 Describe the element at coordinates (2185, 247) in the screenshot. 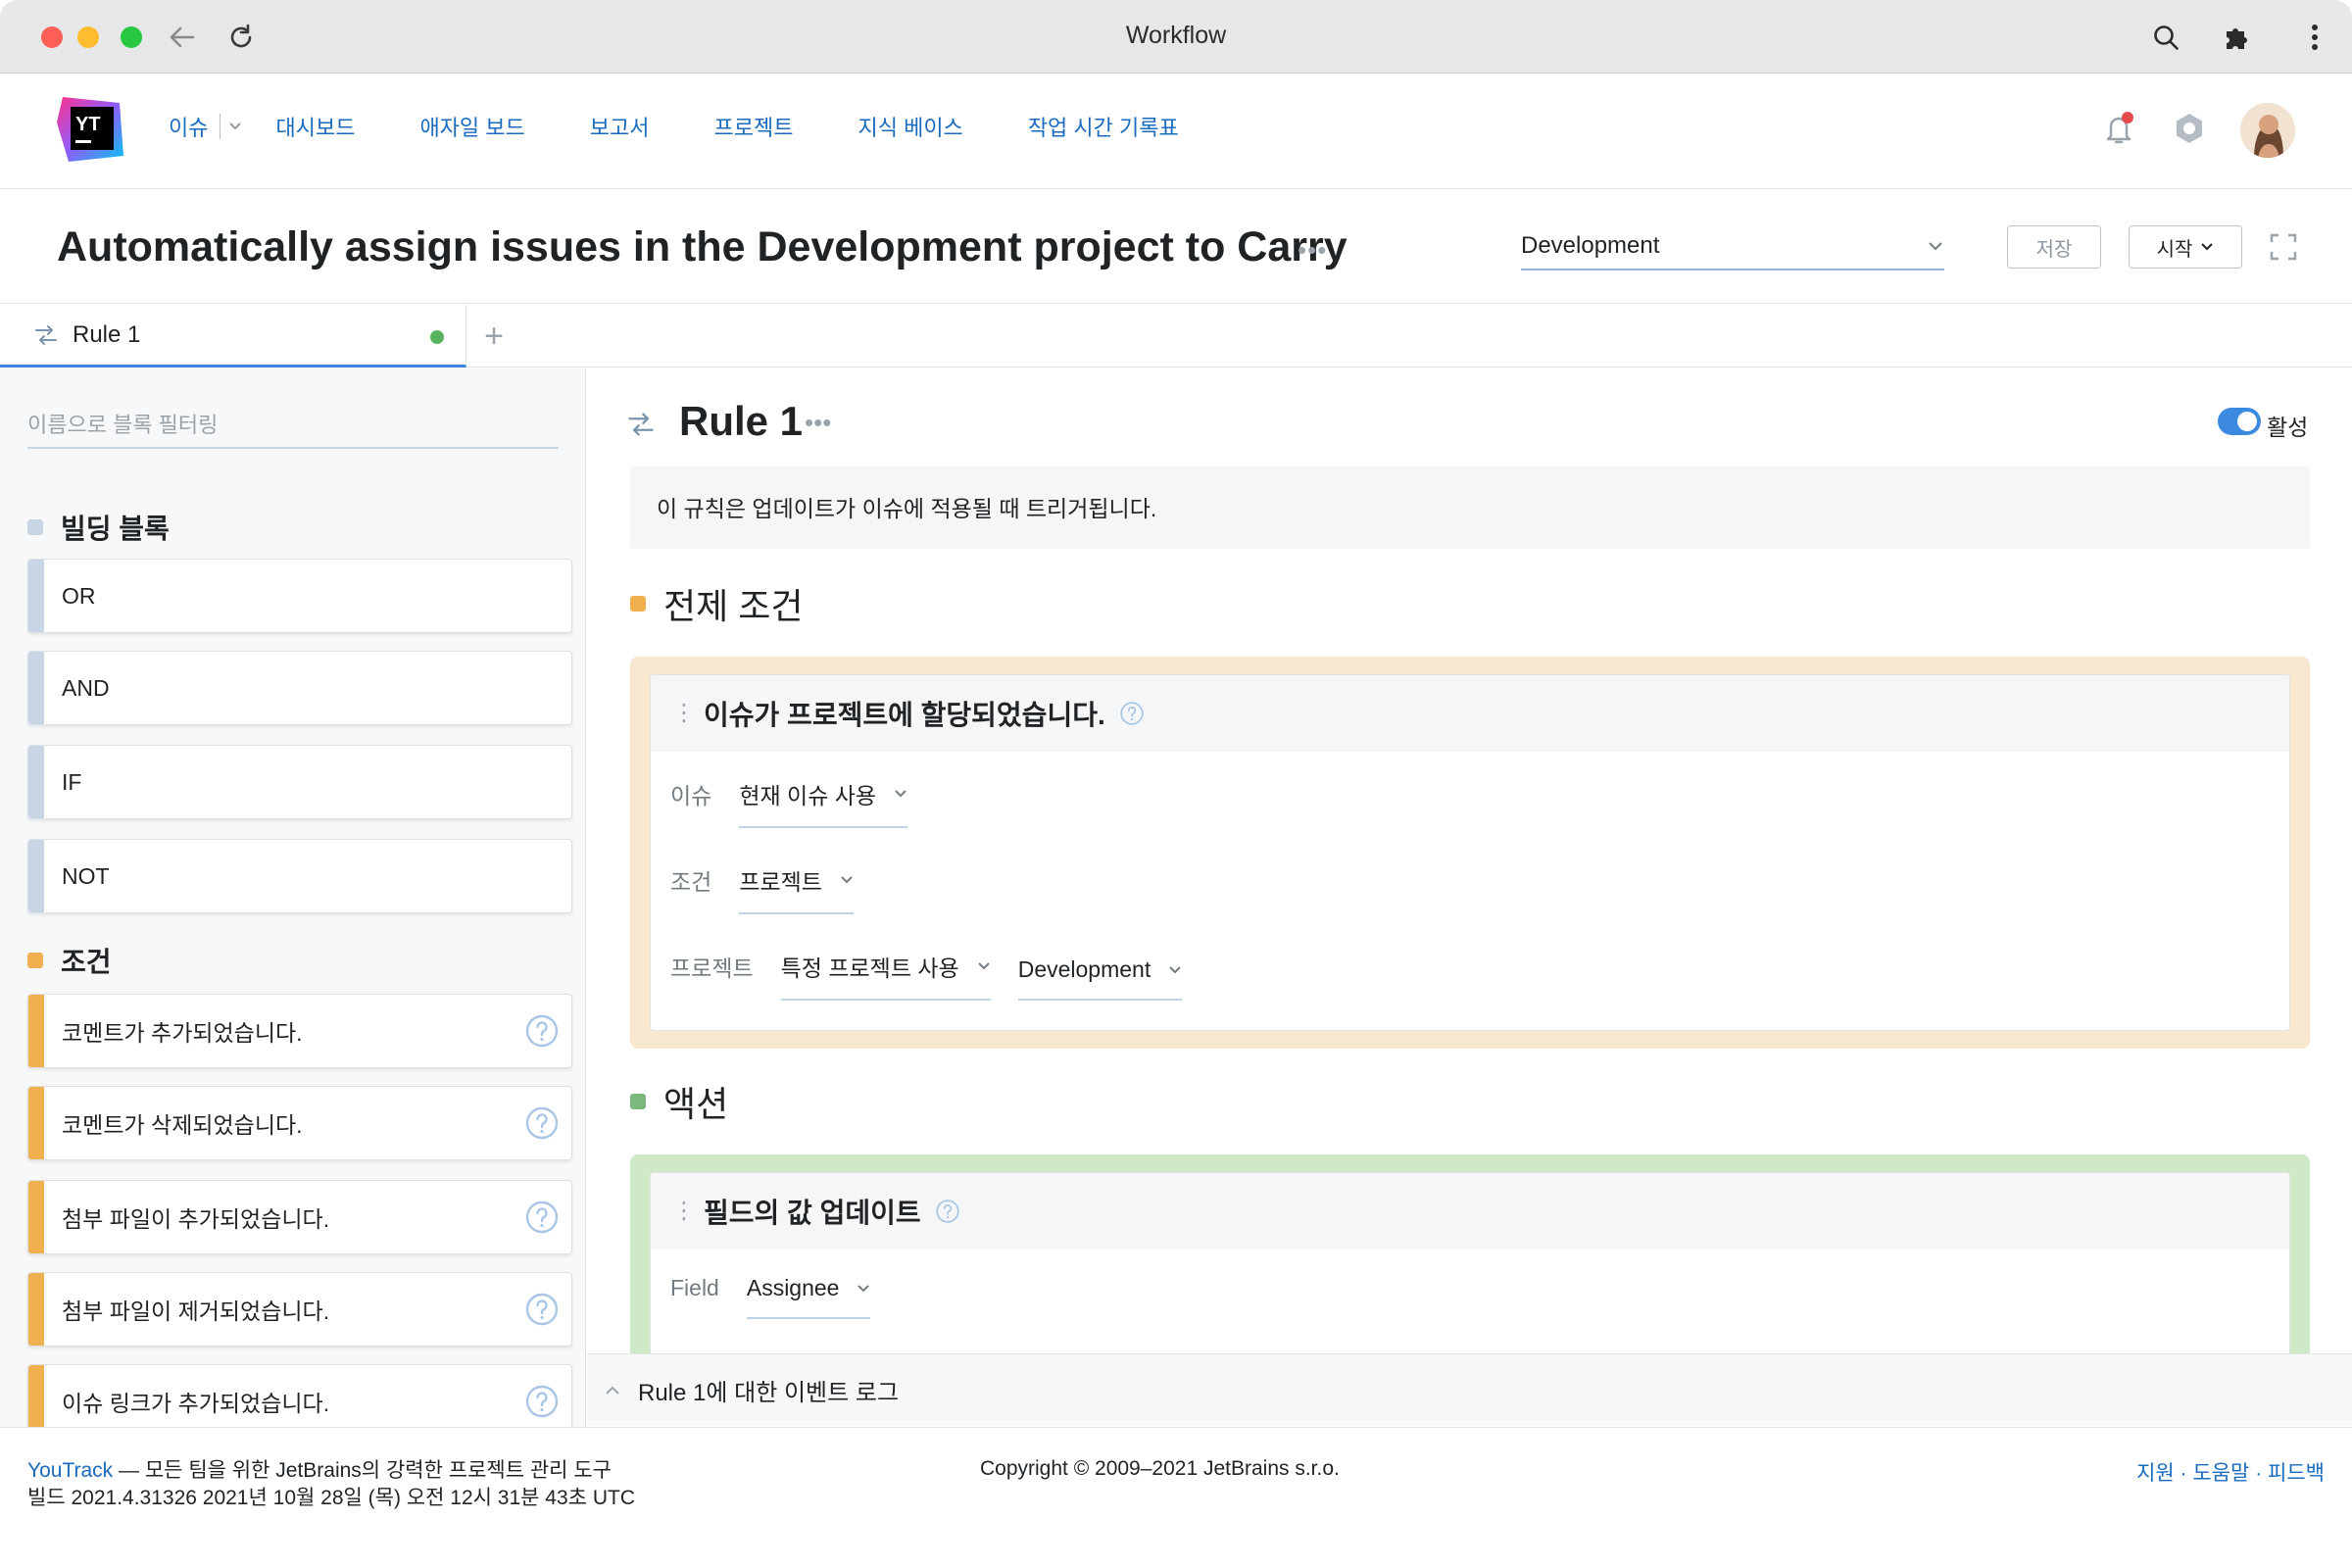

I see `start-button: 시작` at that location.